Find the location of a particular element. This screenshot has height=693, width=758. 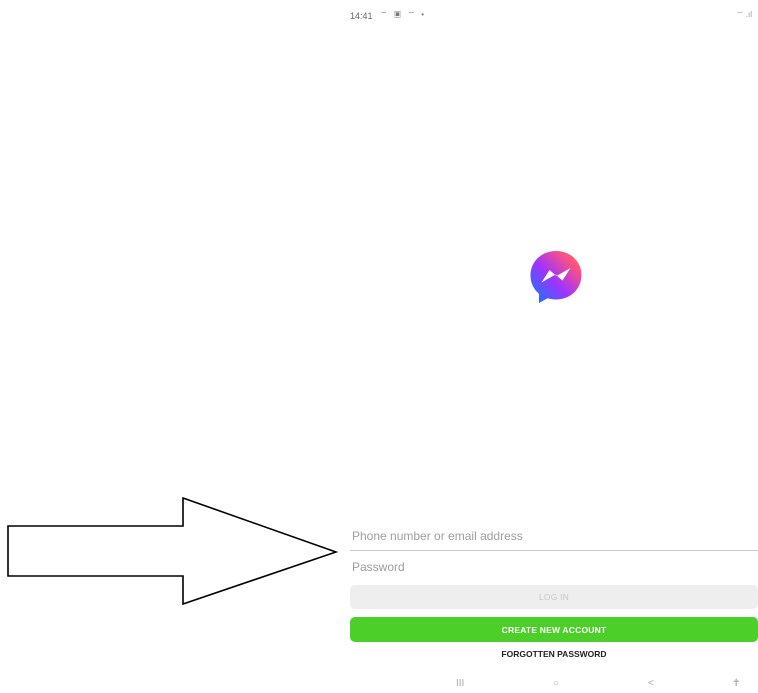

home-button: ○ is located at coordinates (556, 683).